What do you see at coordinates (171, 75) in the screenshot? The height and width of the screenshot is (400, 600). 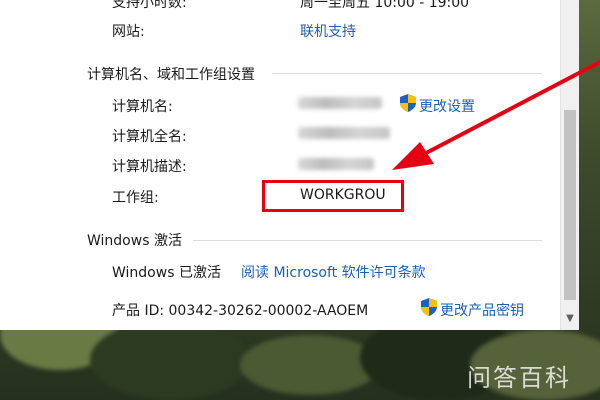 I see `computer-section-title: 计算机名、域和工作组设置` at bounding box center [171, 75].